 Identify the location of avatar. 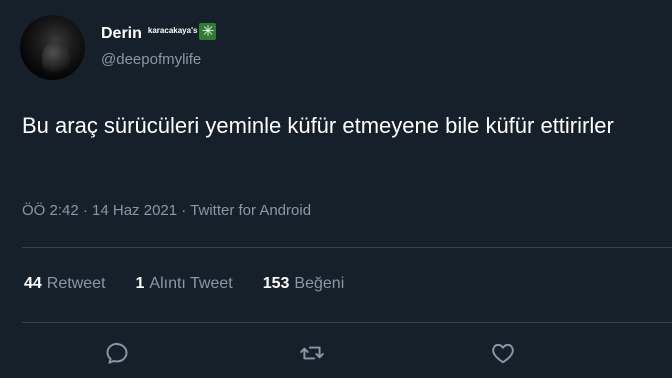
(52, 47).